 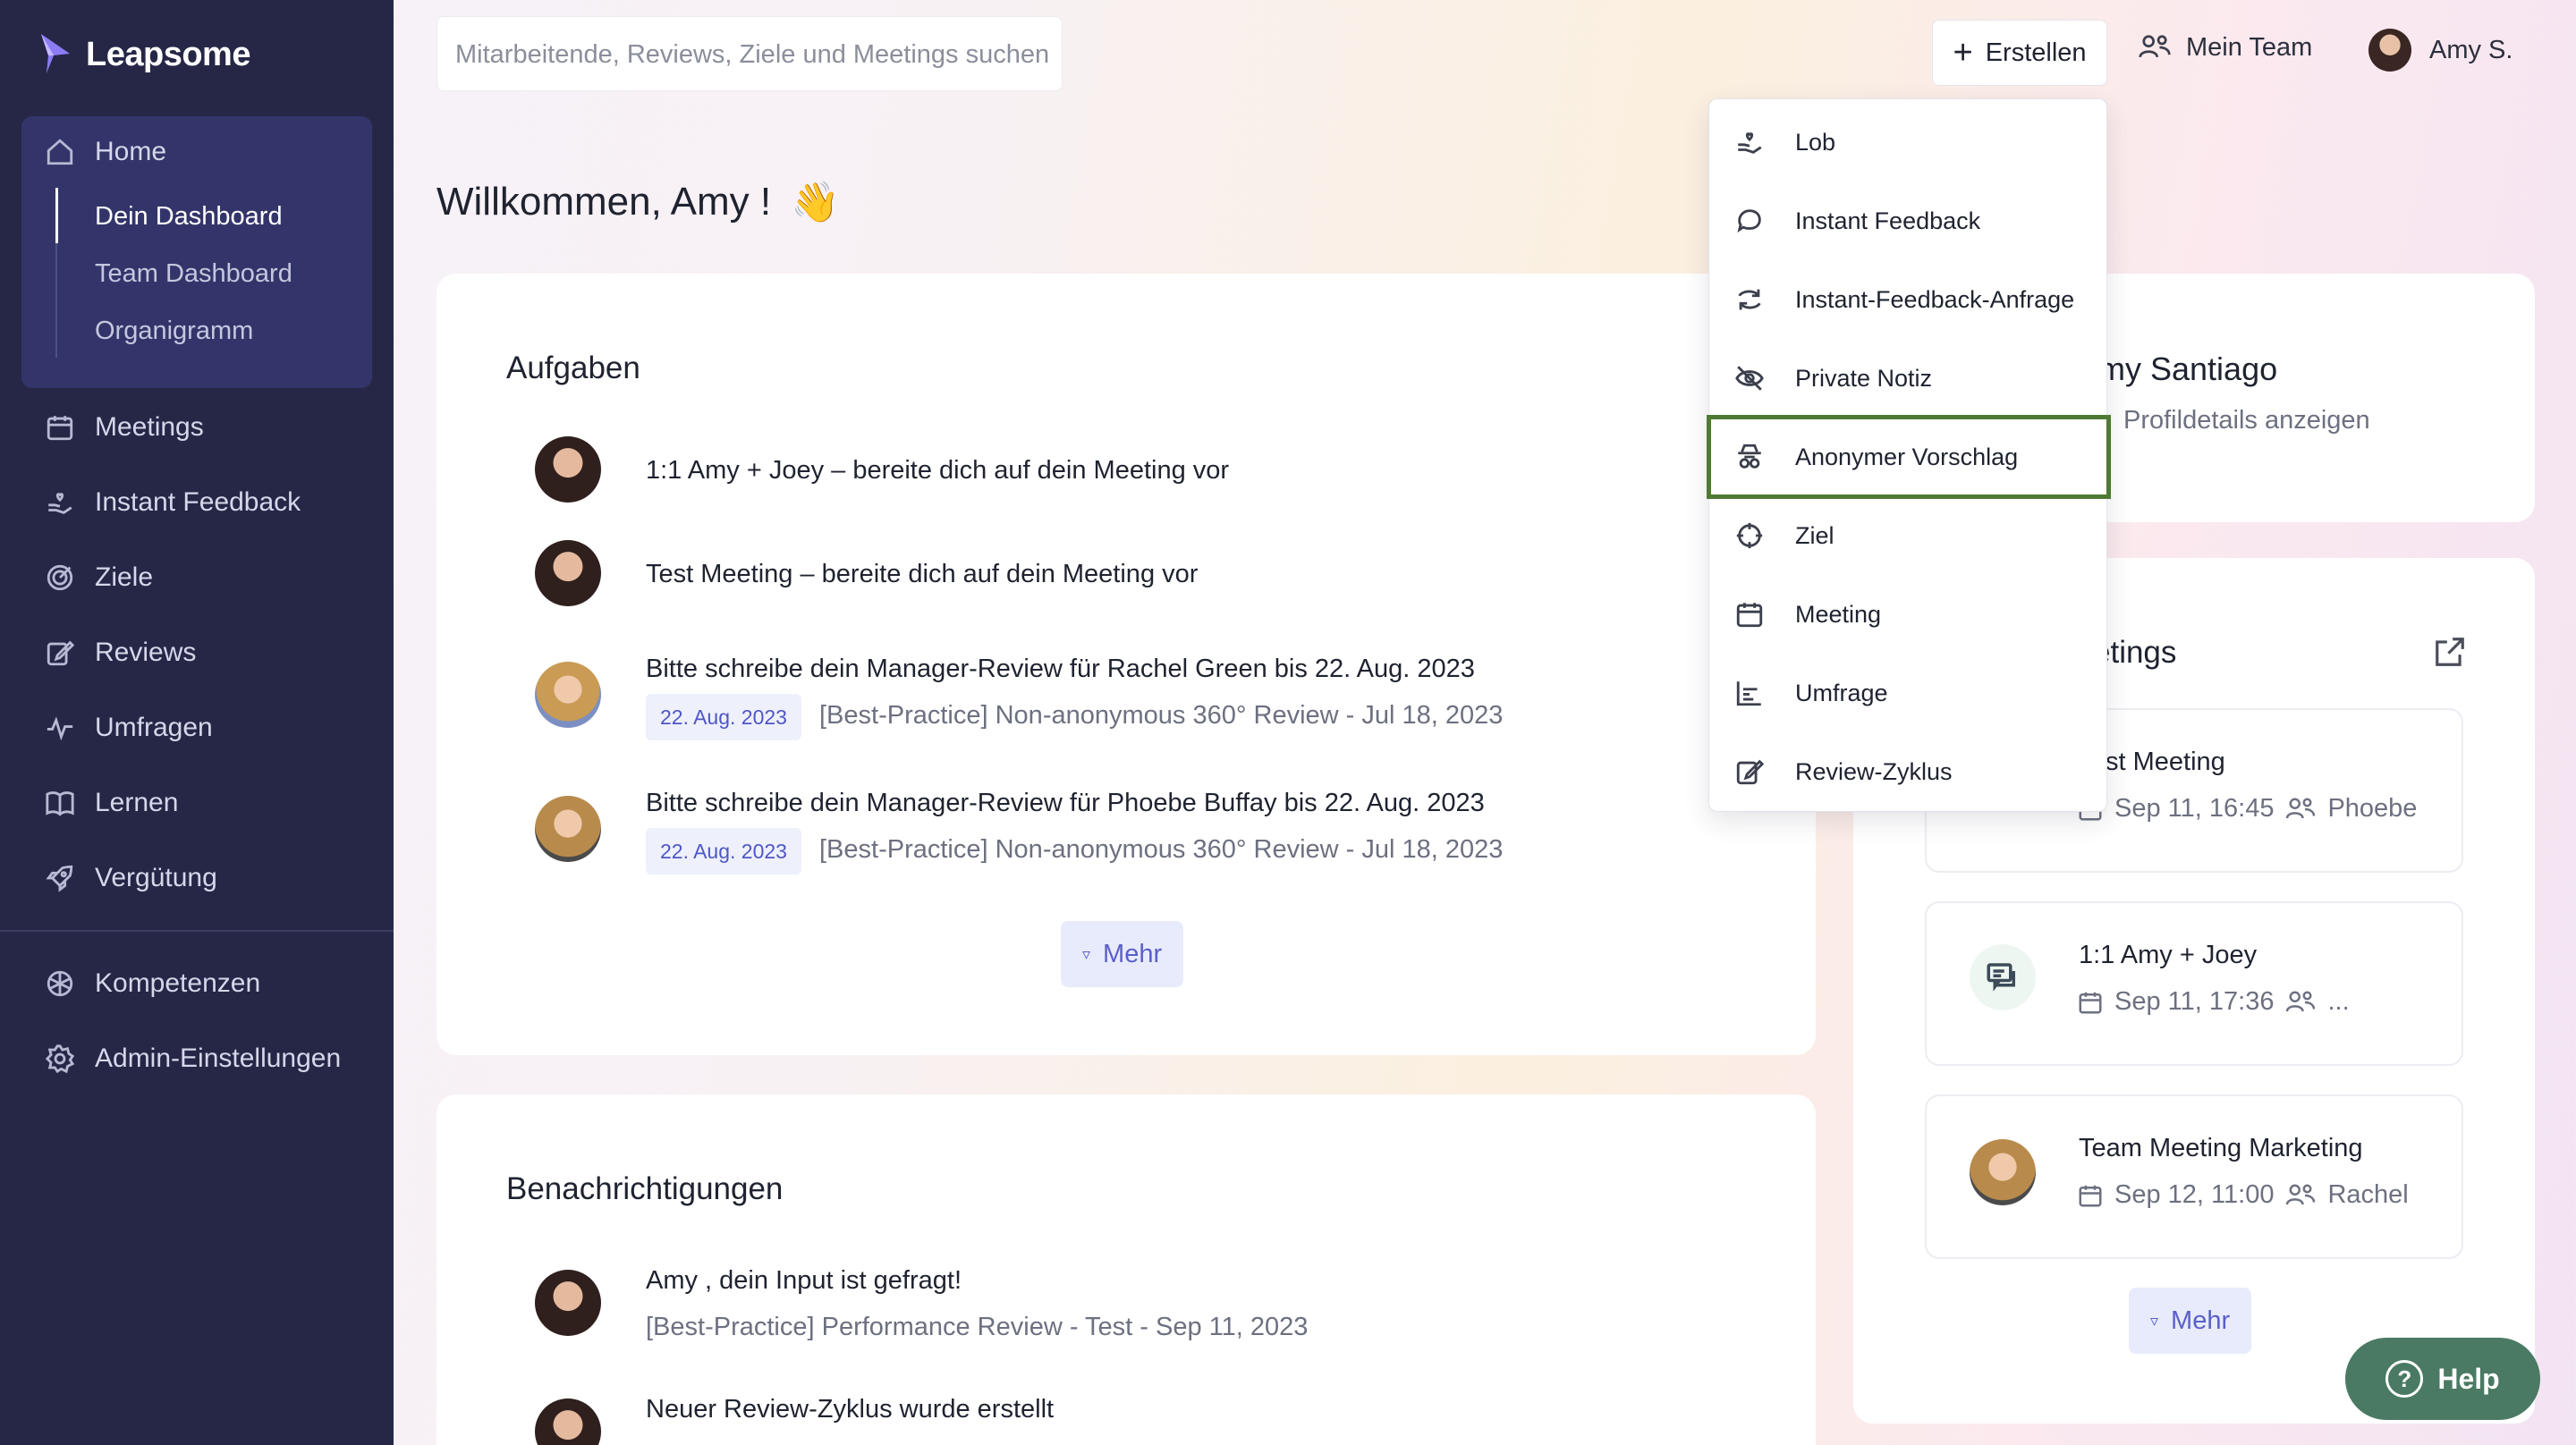 What do you see at coordinates (2194, 1194) in the screenshot?
I see `meeting-time: Sep 12, 11:00` at bounding box center [2194, 1194].